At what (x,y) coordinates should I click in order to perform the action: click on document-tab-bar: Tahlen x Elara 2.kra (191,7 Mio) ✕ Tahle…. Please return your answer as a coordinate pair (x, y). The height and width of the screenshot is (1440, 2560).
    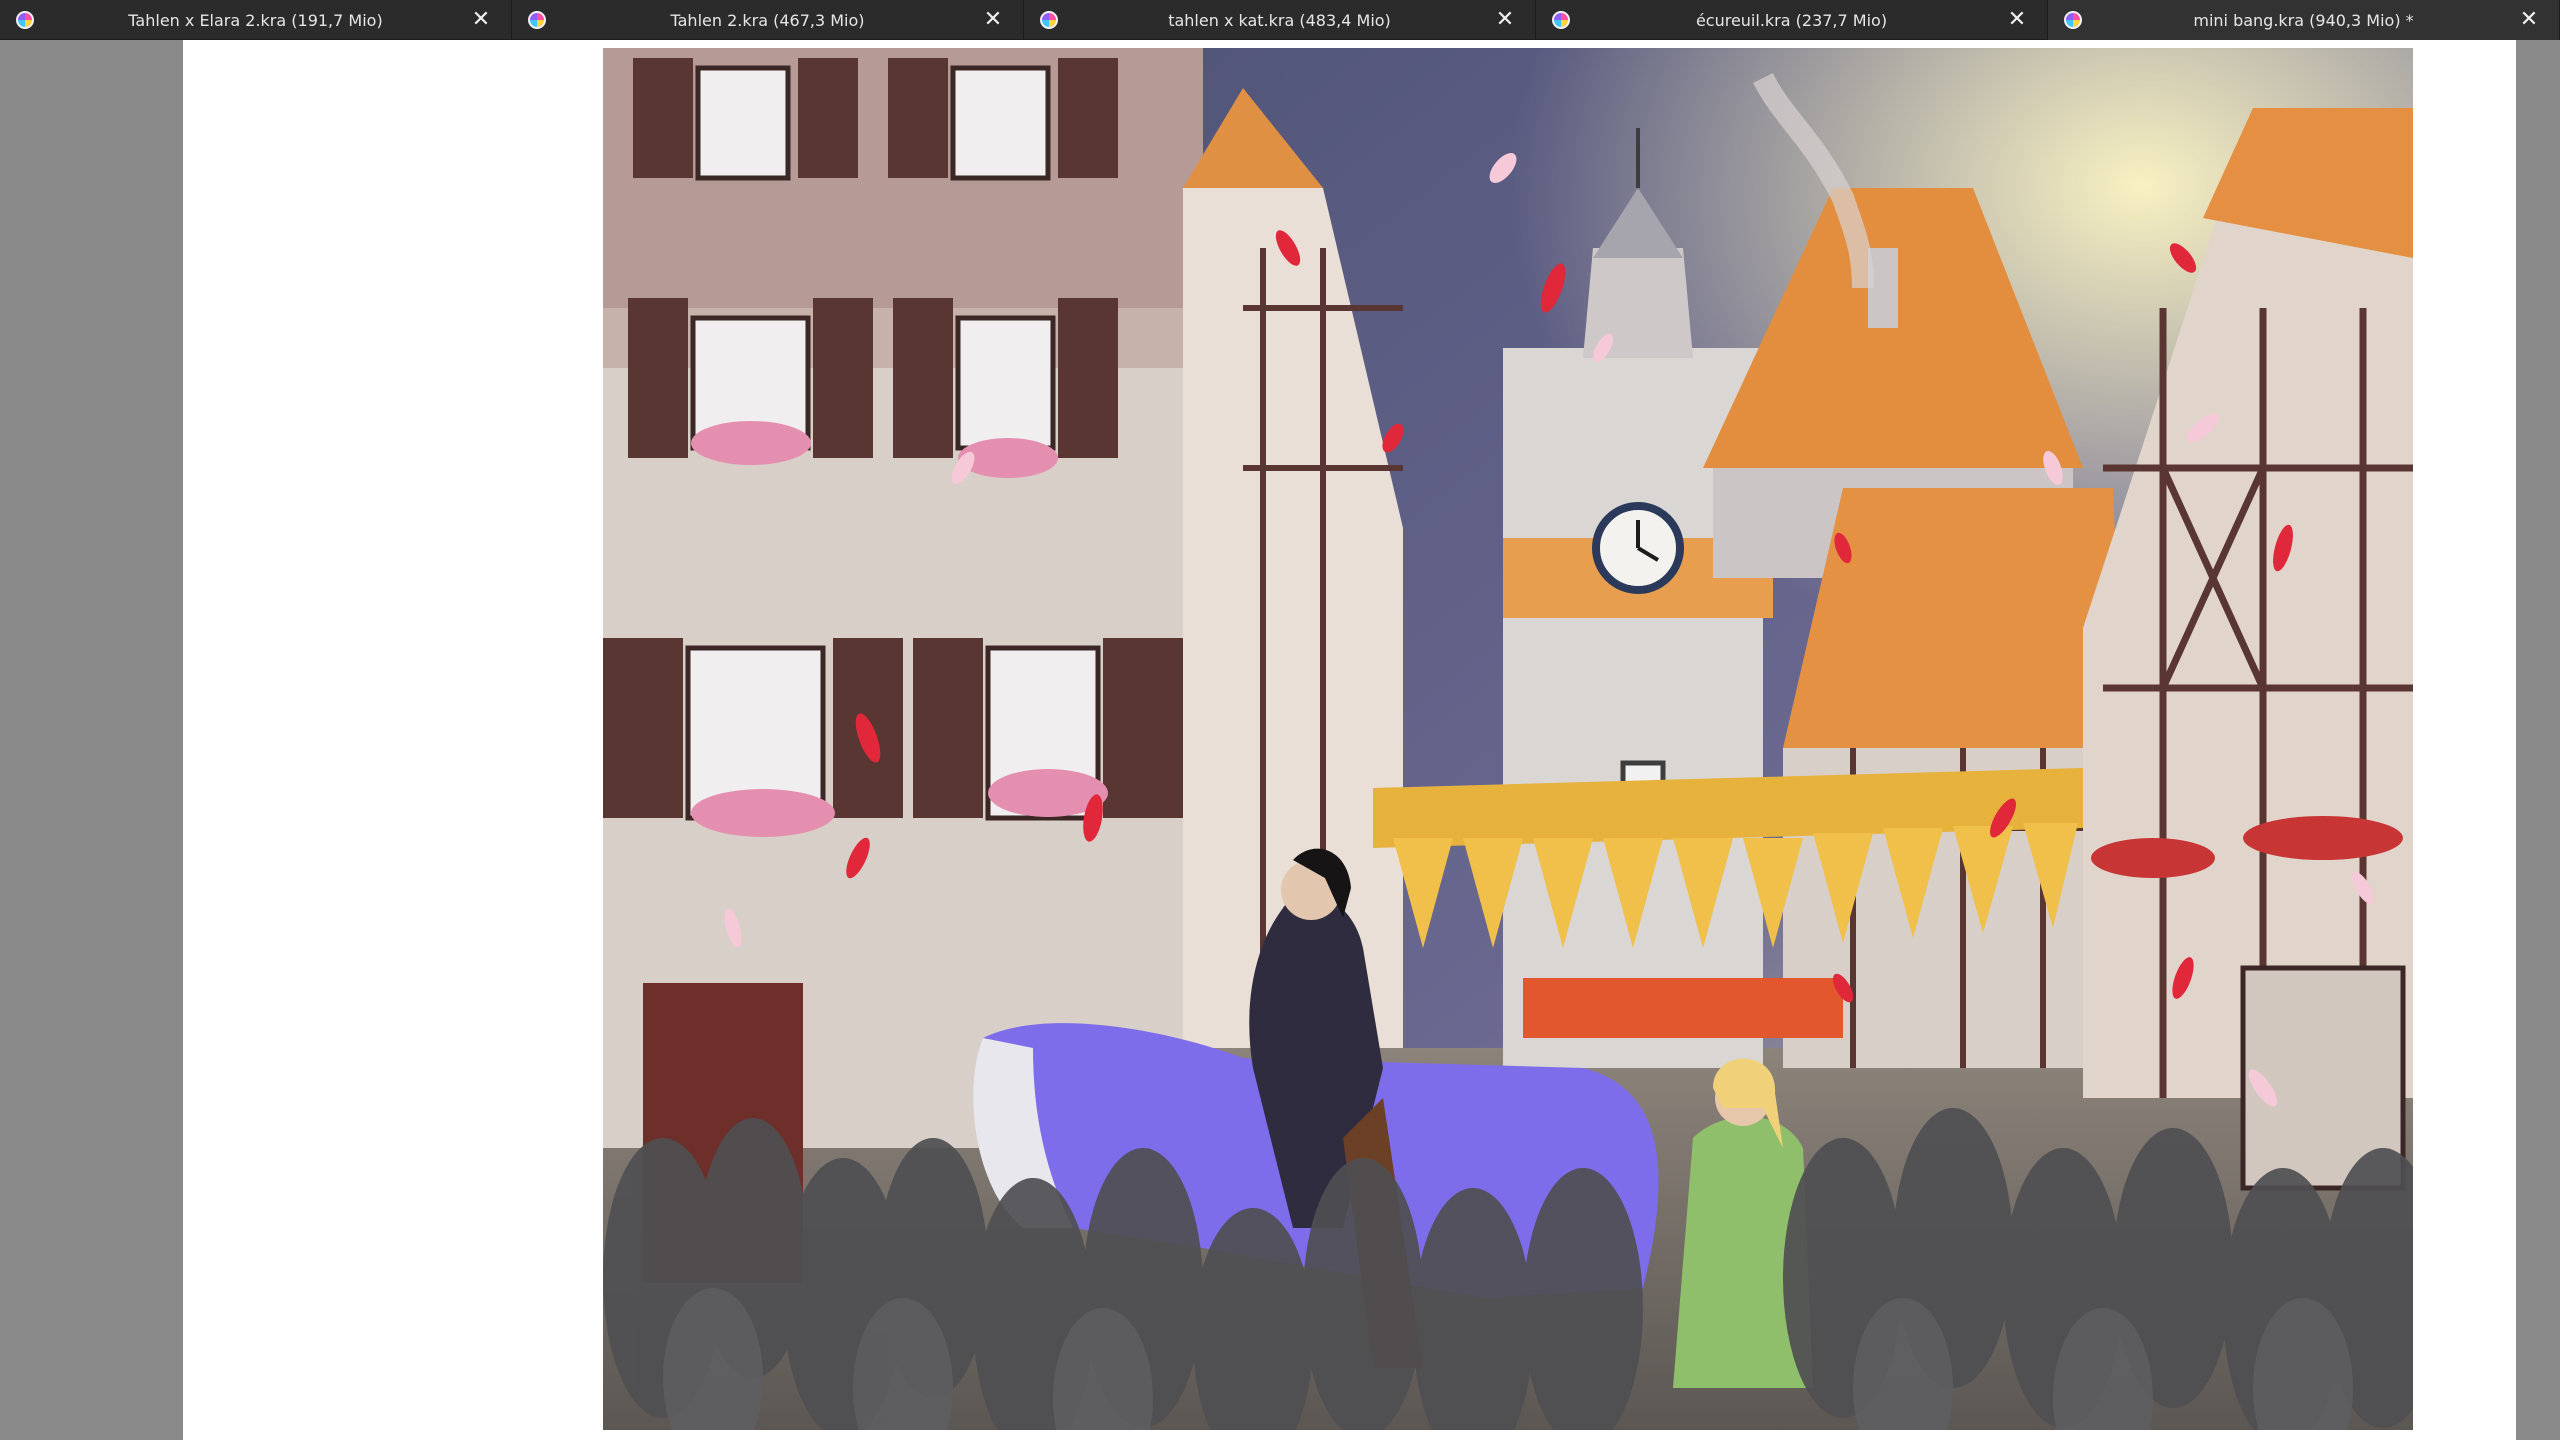
    Looking at the image, I should click on (1280, 20).